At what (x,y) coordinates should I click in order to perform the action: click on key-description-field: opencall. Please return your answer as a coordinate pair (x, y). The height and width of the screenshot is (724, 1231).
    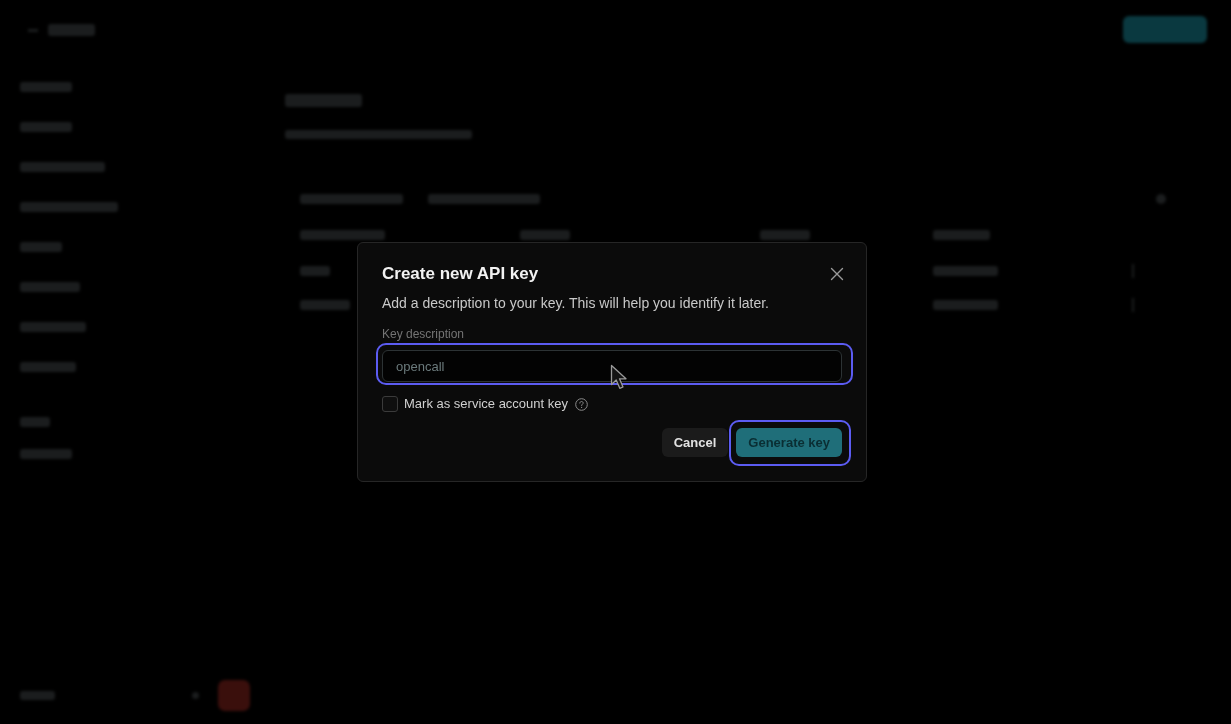
    Looking at the image, I should click on (612, 366).